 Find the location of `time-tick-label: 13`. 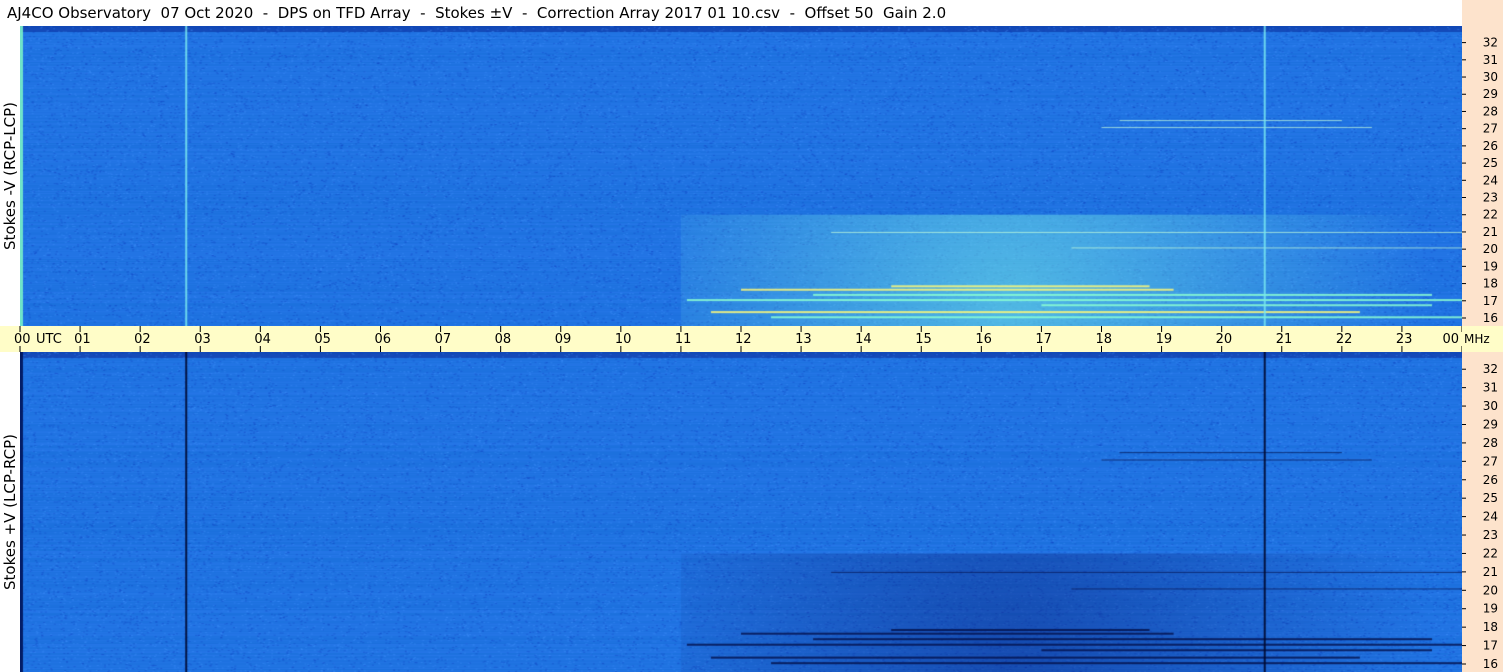

time-tick-label: 13 is located at coordinates (803, 339).